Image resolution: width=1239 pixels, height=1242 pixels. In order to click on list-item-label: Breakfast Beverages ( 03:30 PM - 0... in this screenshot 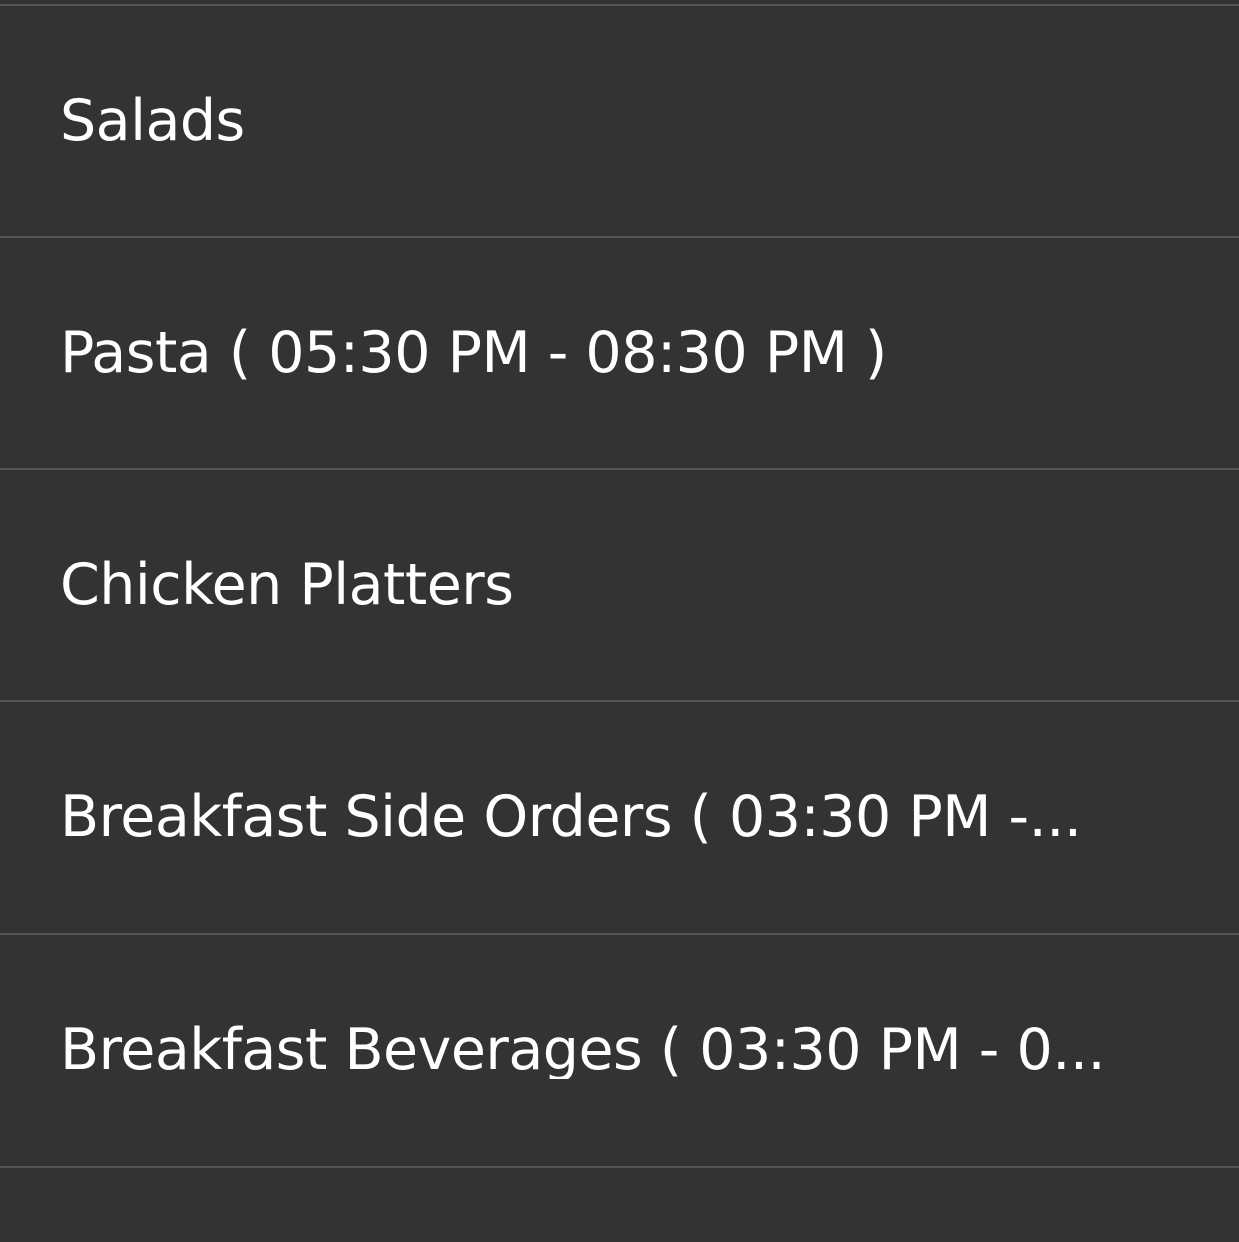, I will do `click(583, 1050)`.